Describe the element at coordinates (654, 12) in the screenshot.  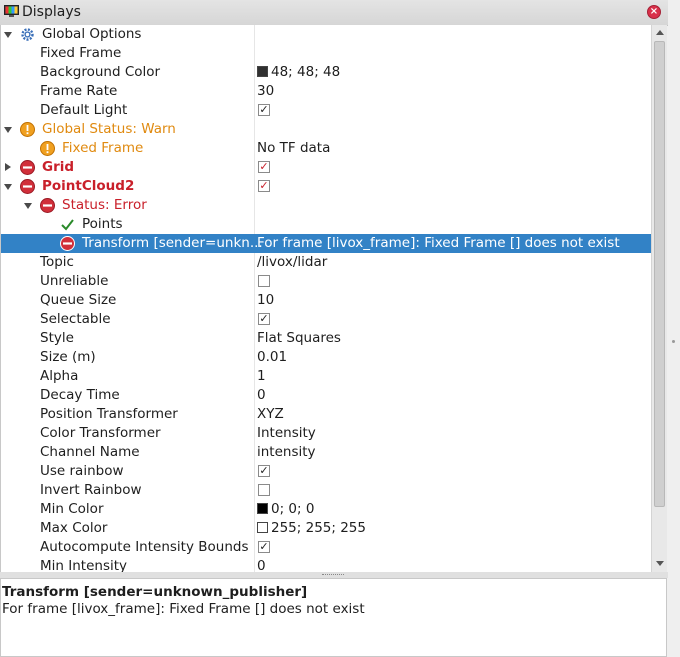
I see `close-icon: ×` at that location.